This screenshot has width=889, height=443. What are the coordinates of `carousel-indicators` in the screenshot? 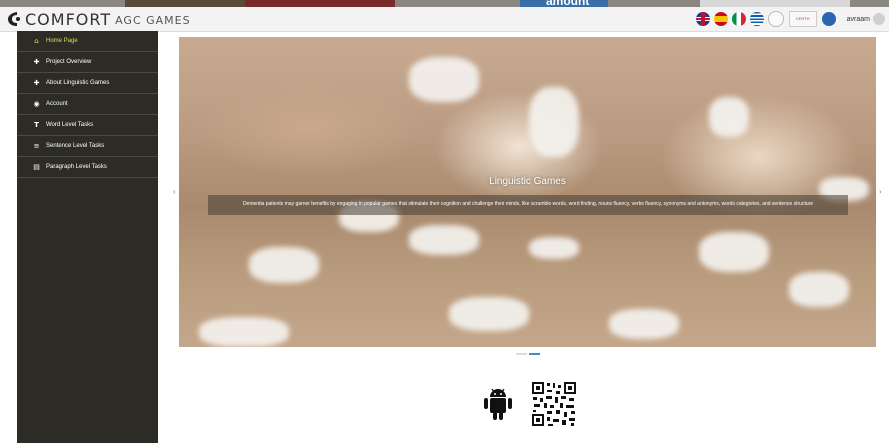 It's located at (529, 354).